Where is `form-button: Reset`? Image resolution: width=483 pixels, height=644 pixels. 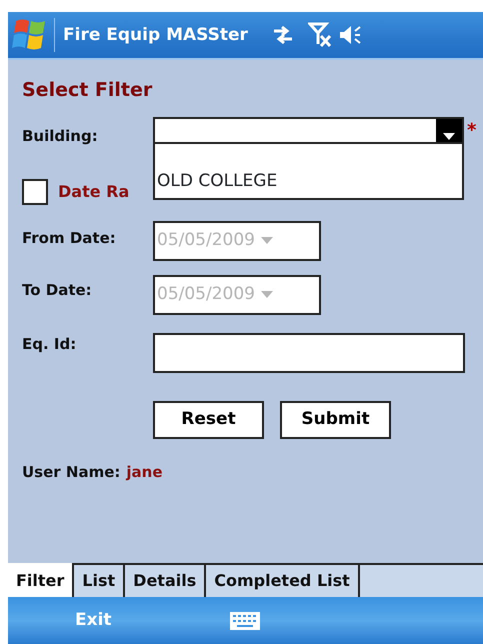
form-button: Reset is located at coordinates (208, 419).